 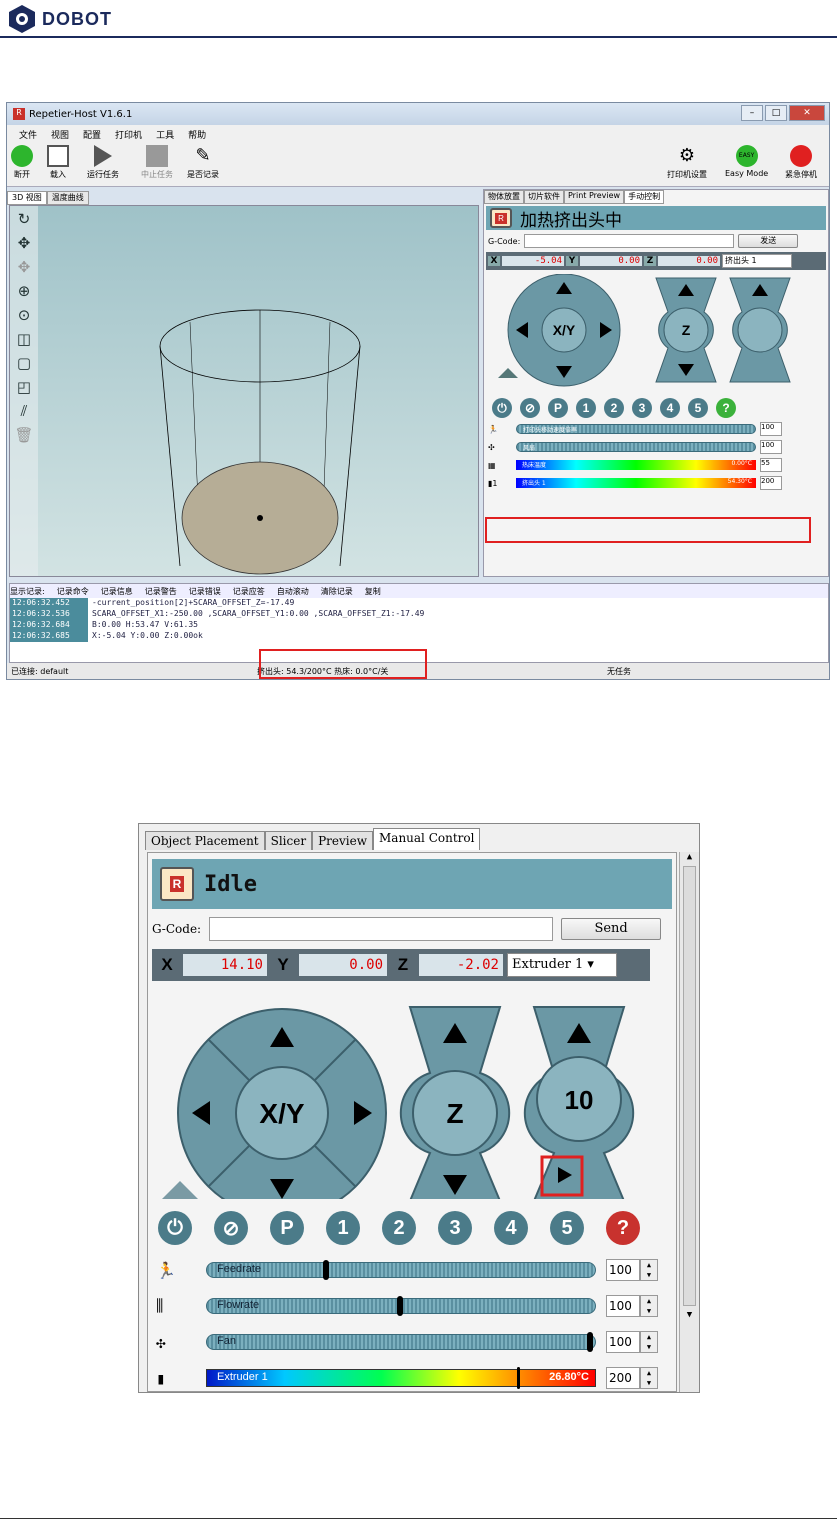 I want to click on macro-2-button-en: 2, so click(x=399, y=1228).